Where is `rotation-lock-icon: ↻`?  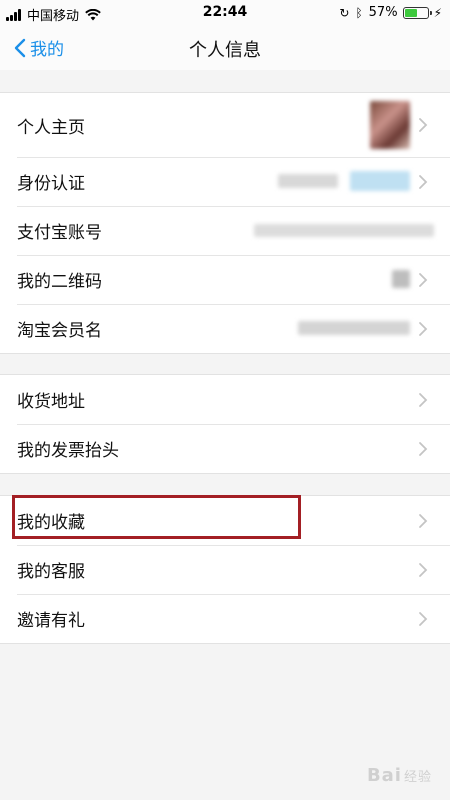 rotation-lock-icon: ↻ is located at coordinates (344, 12).